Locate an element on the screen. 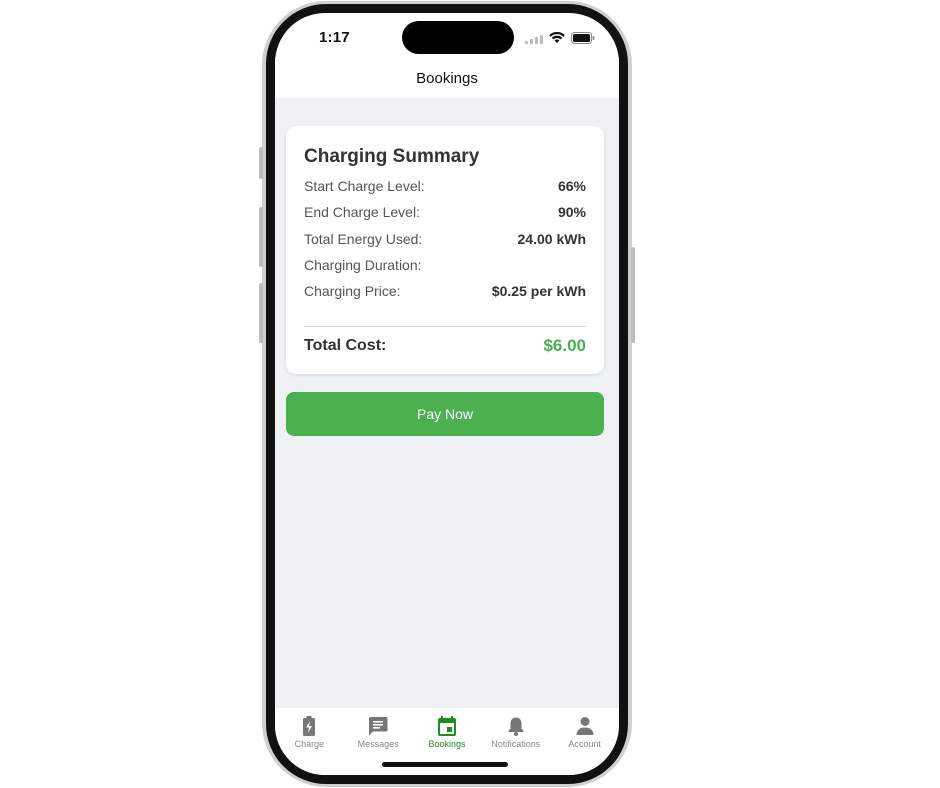  row-label: Total Energy Used: is located at coordinates (363, 239).